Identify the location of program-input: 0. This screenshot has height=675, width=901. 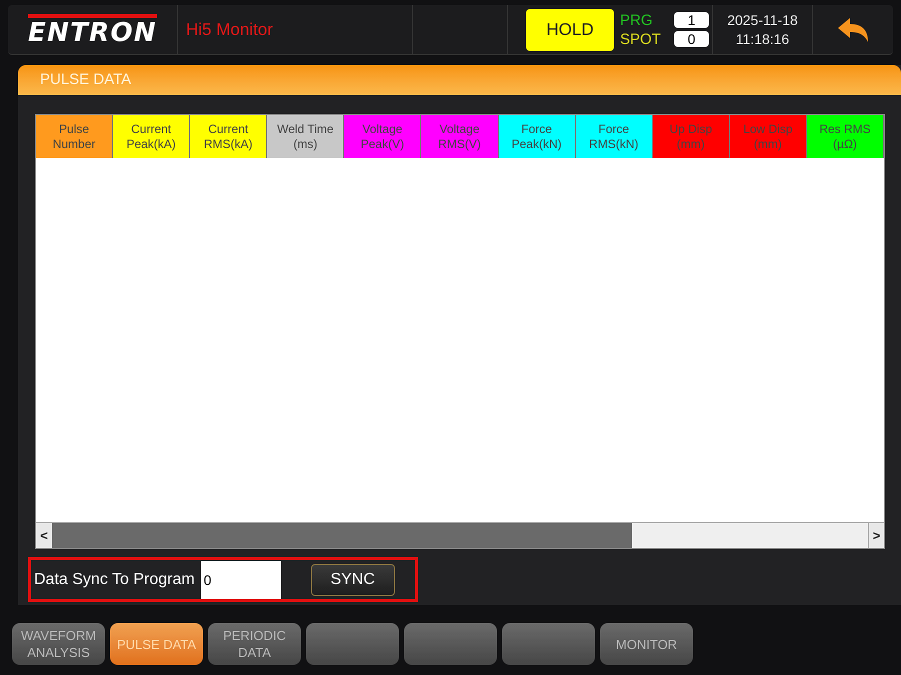
(240, 579).